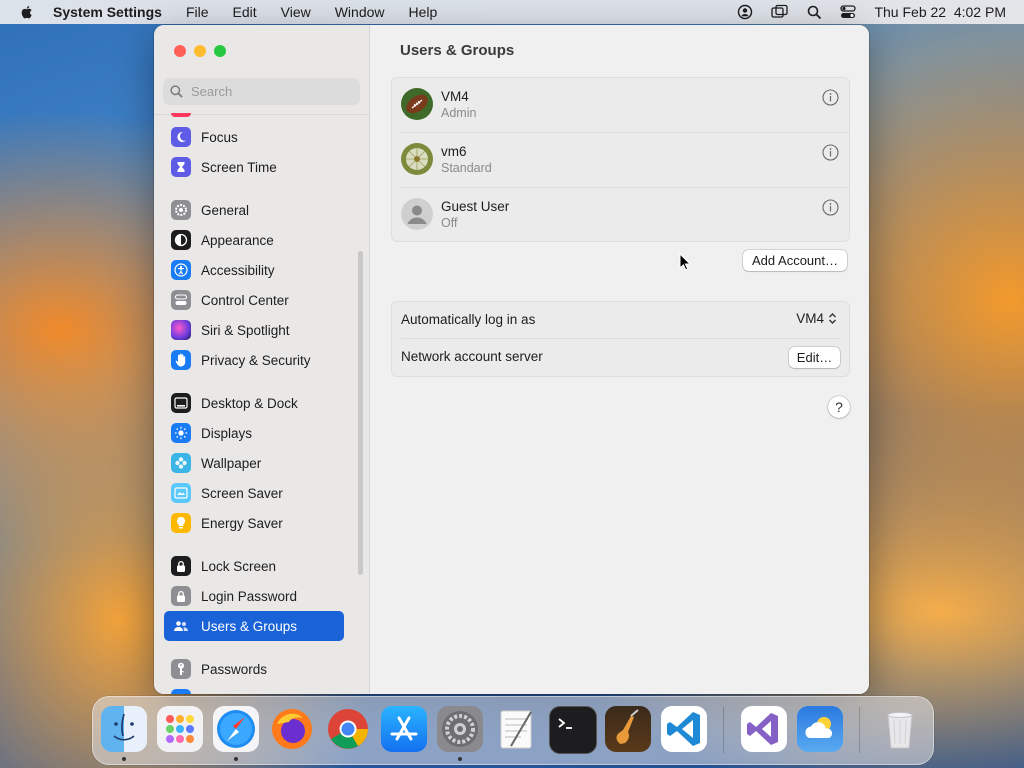 The width and height of the screenshot is (1024, 768). Describe the element at coordinates (254, 433) in the screenshot. I see `sidebar-item-displays: Displays` at that location.